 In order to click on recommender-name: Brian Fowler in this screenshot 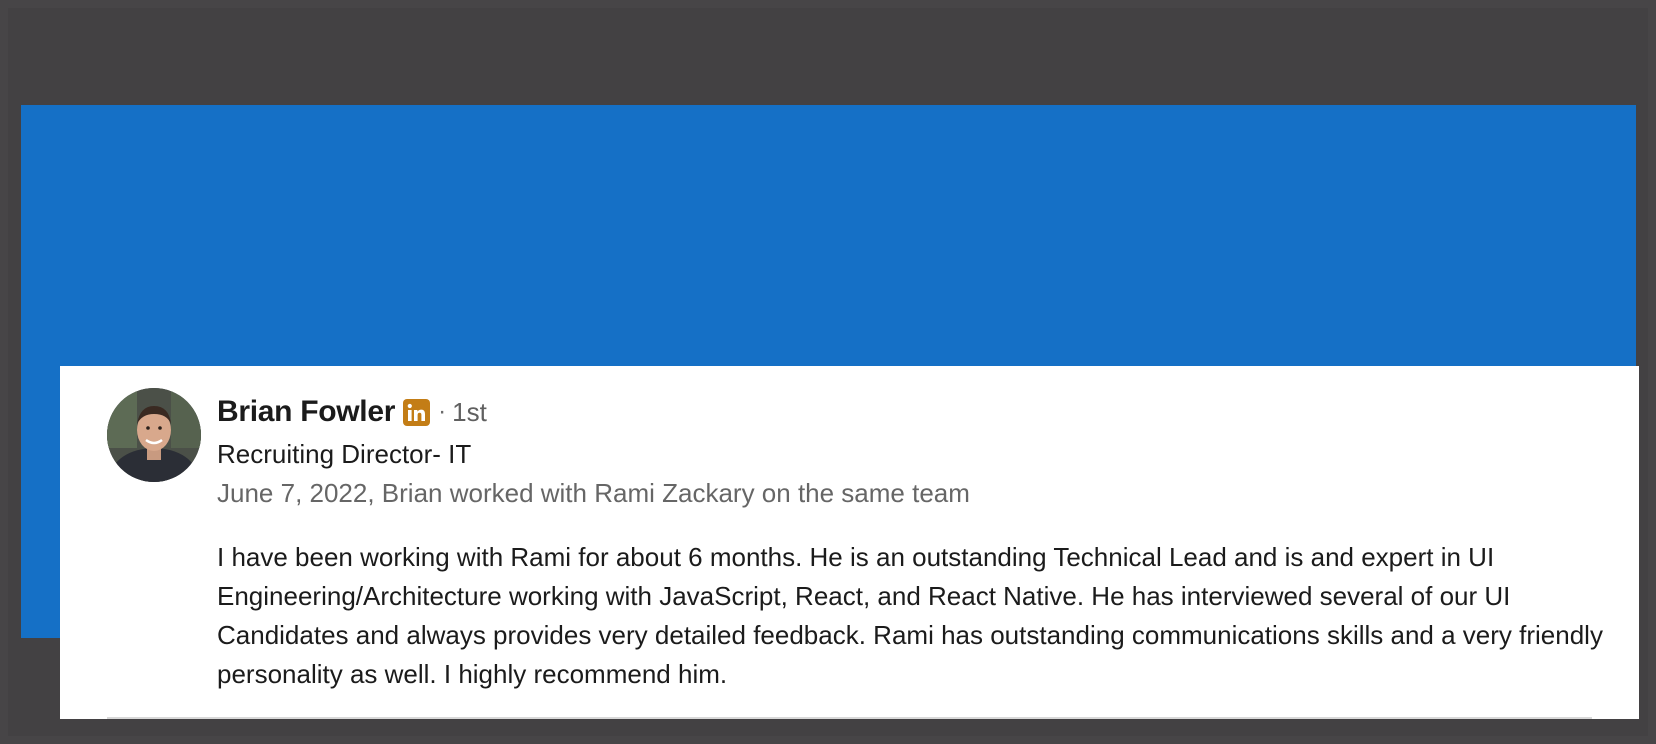, I will do `click(306, 412)`.